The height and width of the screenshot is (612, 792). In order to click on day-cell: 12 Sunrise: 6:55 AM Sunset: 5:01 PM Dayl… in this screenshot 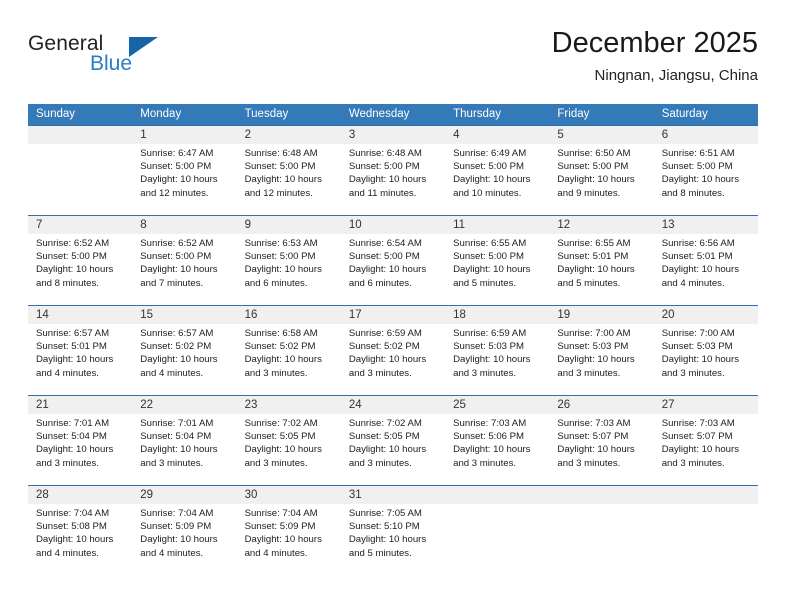, I will do `click(601, 260)`.